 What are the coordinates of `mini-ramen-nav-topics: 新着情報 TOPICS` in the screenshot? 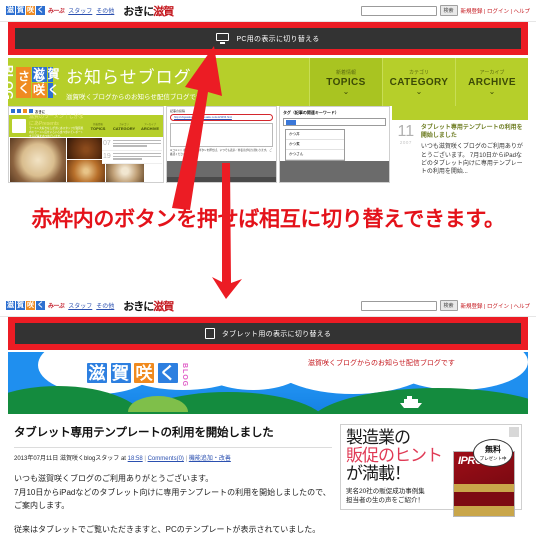 It's located at (98, 126).